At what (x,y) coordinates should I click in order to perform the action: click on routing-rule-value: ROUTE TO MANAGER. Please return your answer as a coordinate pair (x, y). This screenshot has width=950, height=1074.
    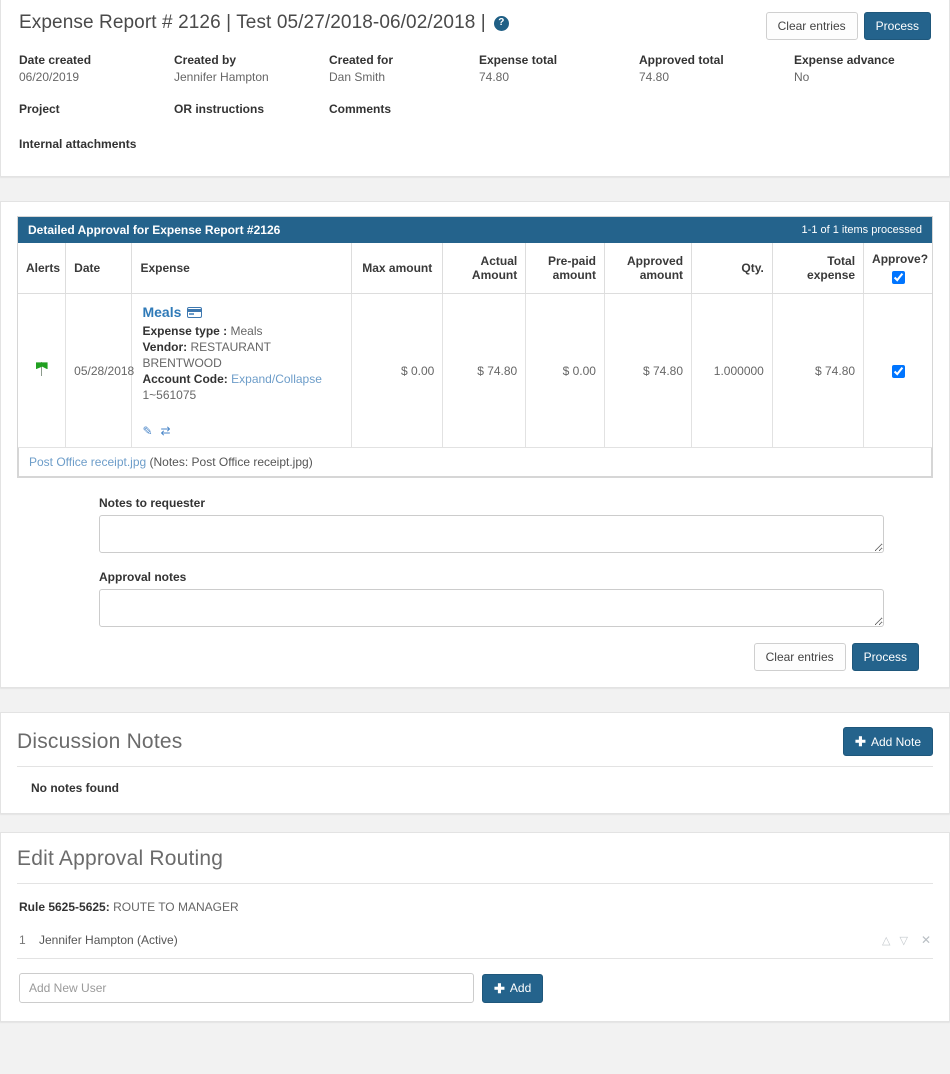
    Looking at the image, I should click on (176, 907).